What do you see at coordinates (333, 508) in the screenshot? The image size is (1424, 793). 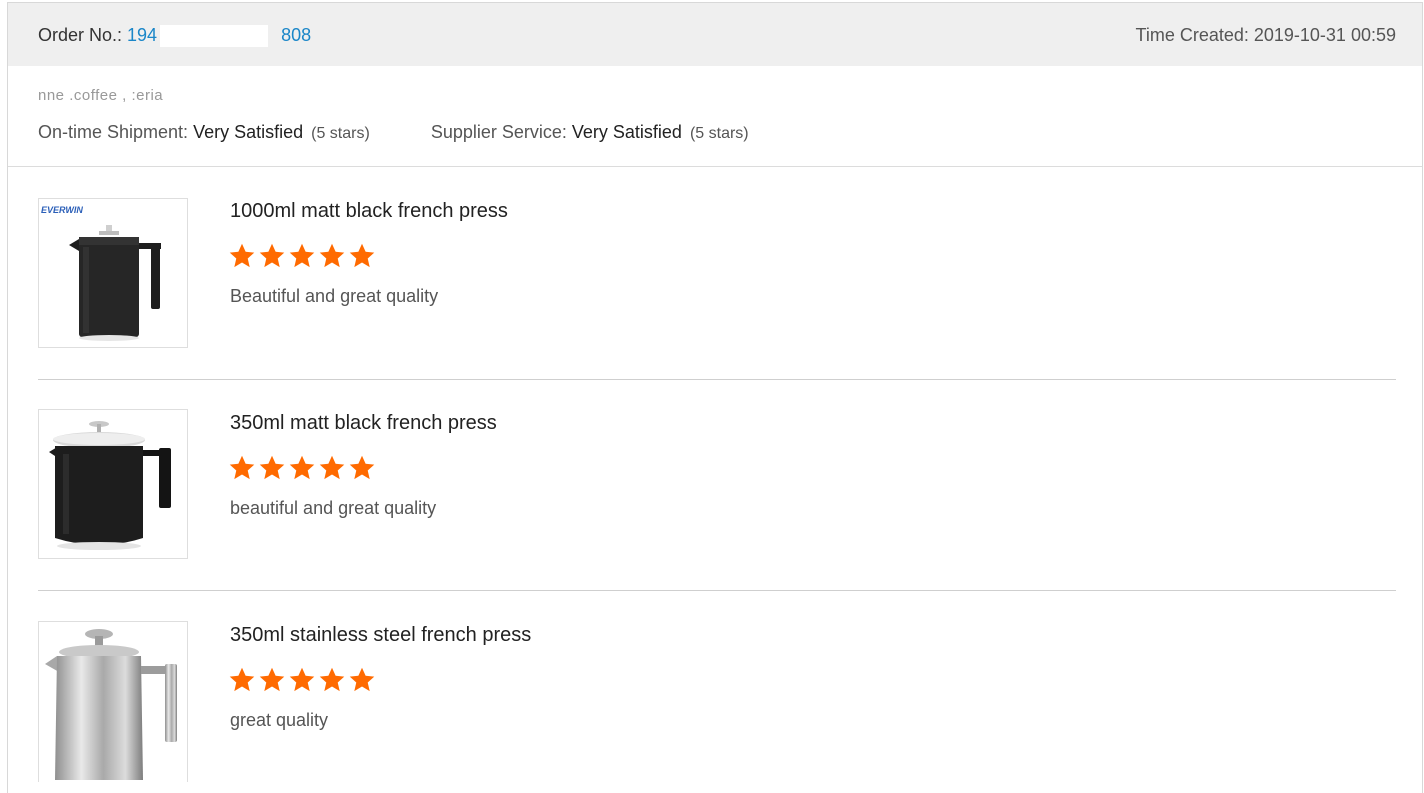 I see `review-comment: beautiful and great quality` at bounding box center [333, 508].